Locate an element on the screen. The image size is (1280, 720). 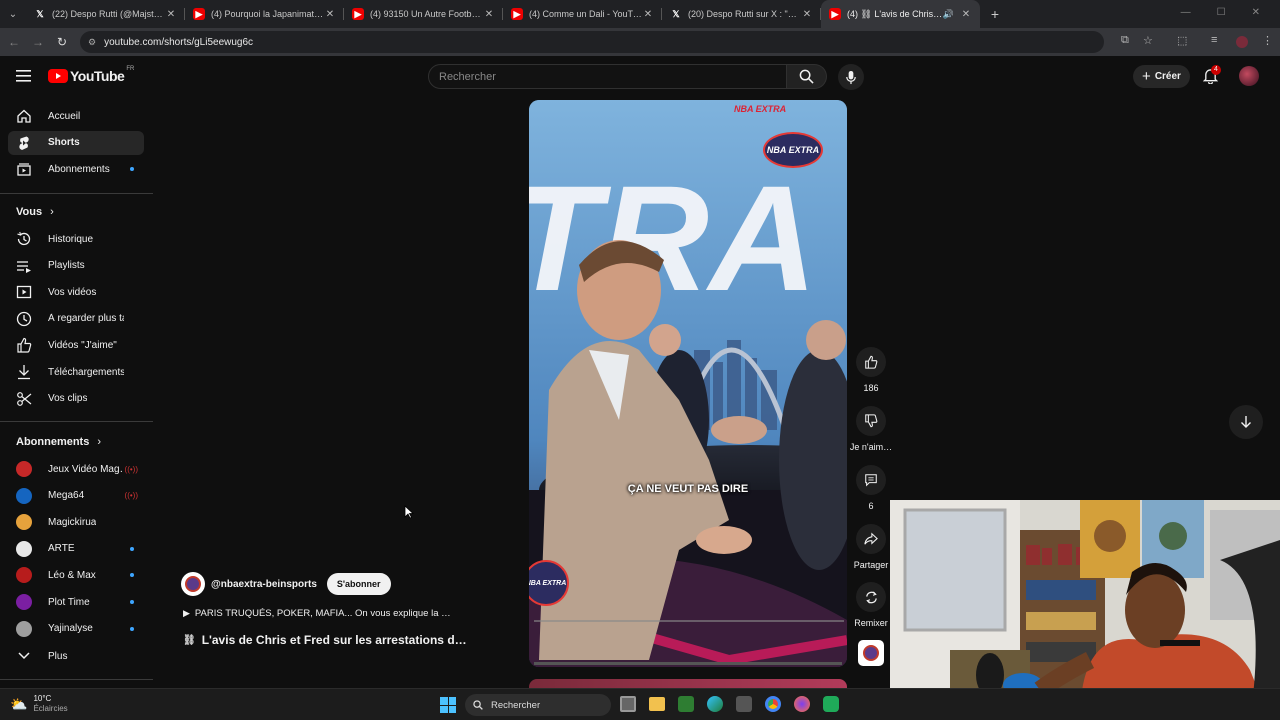
sidebar-item-arte: ARTE is located at coordinates (76, 549).